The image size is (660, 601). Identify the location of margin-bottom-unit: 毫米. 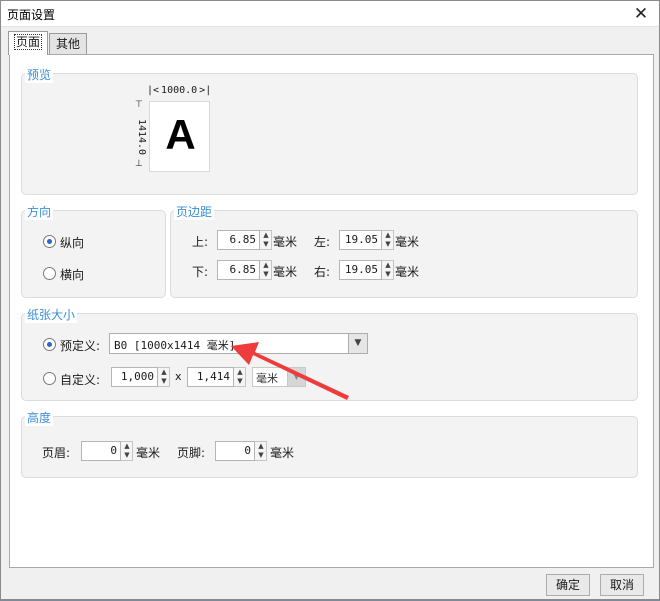
(285, 272).